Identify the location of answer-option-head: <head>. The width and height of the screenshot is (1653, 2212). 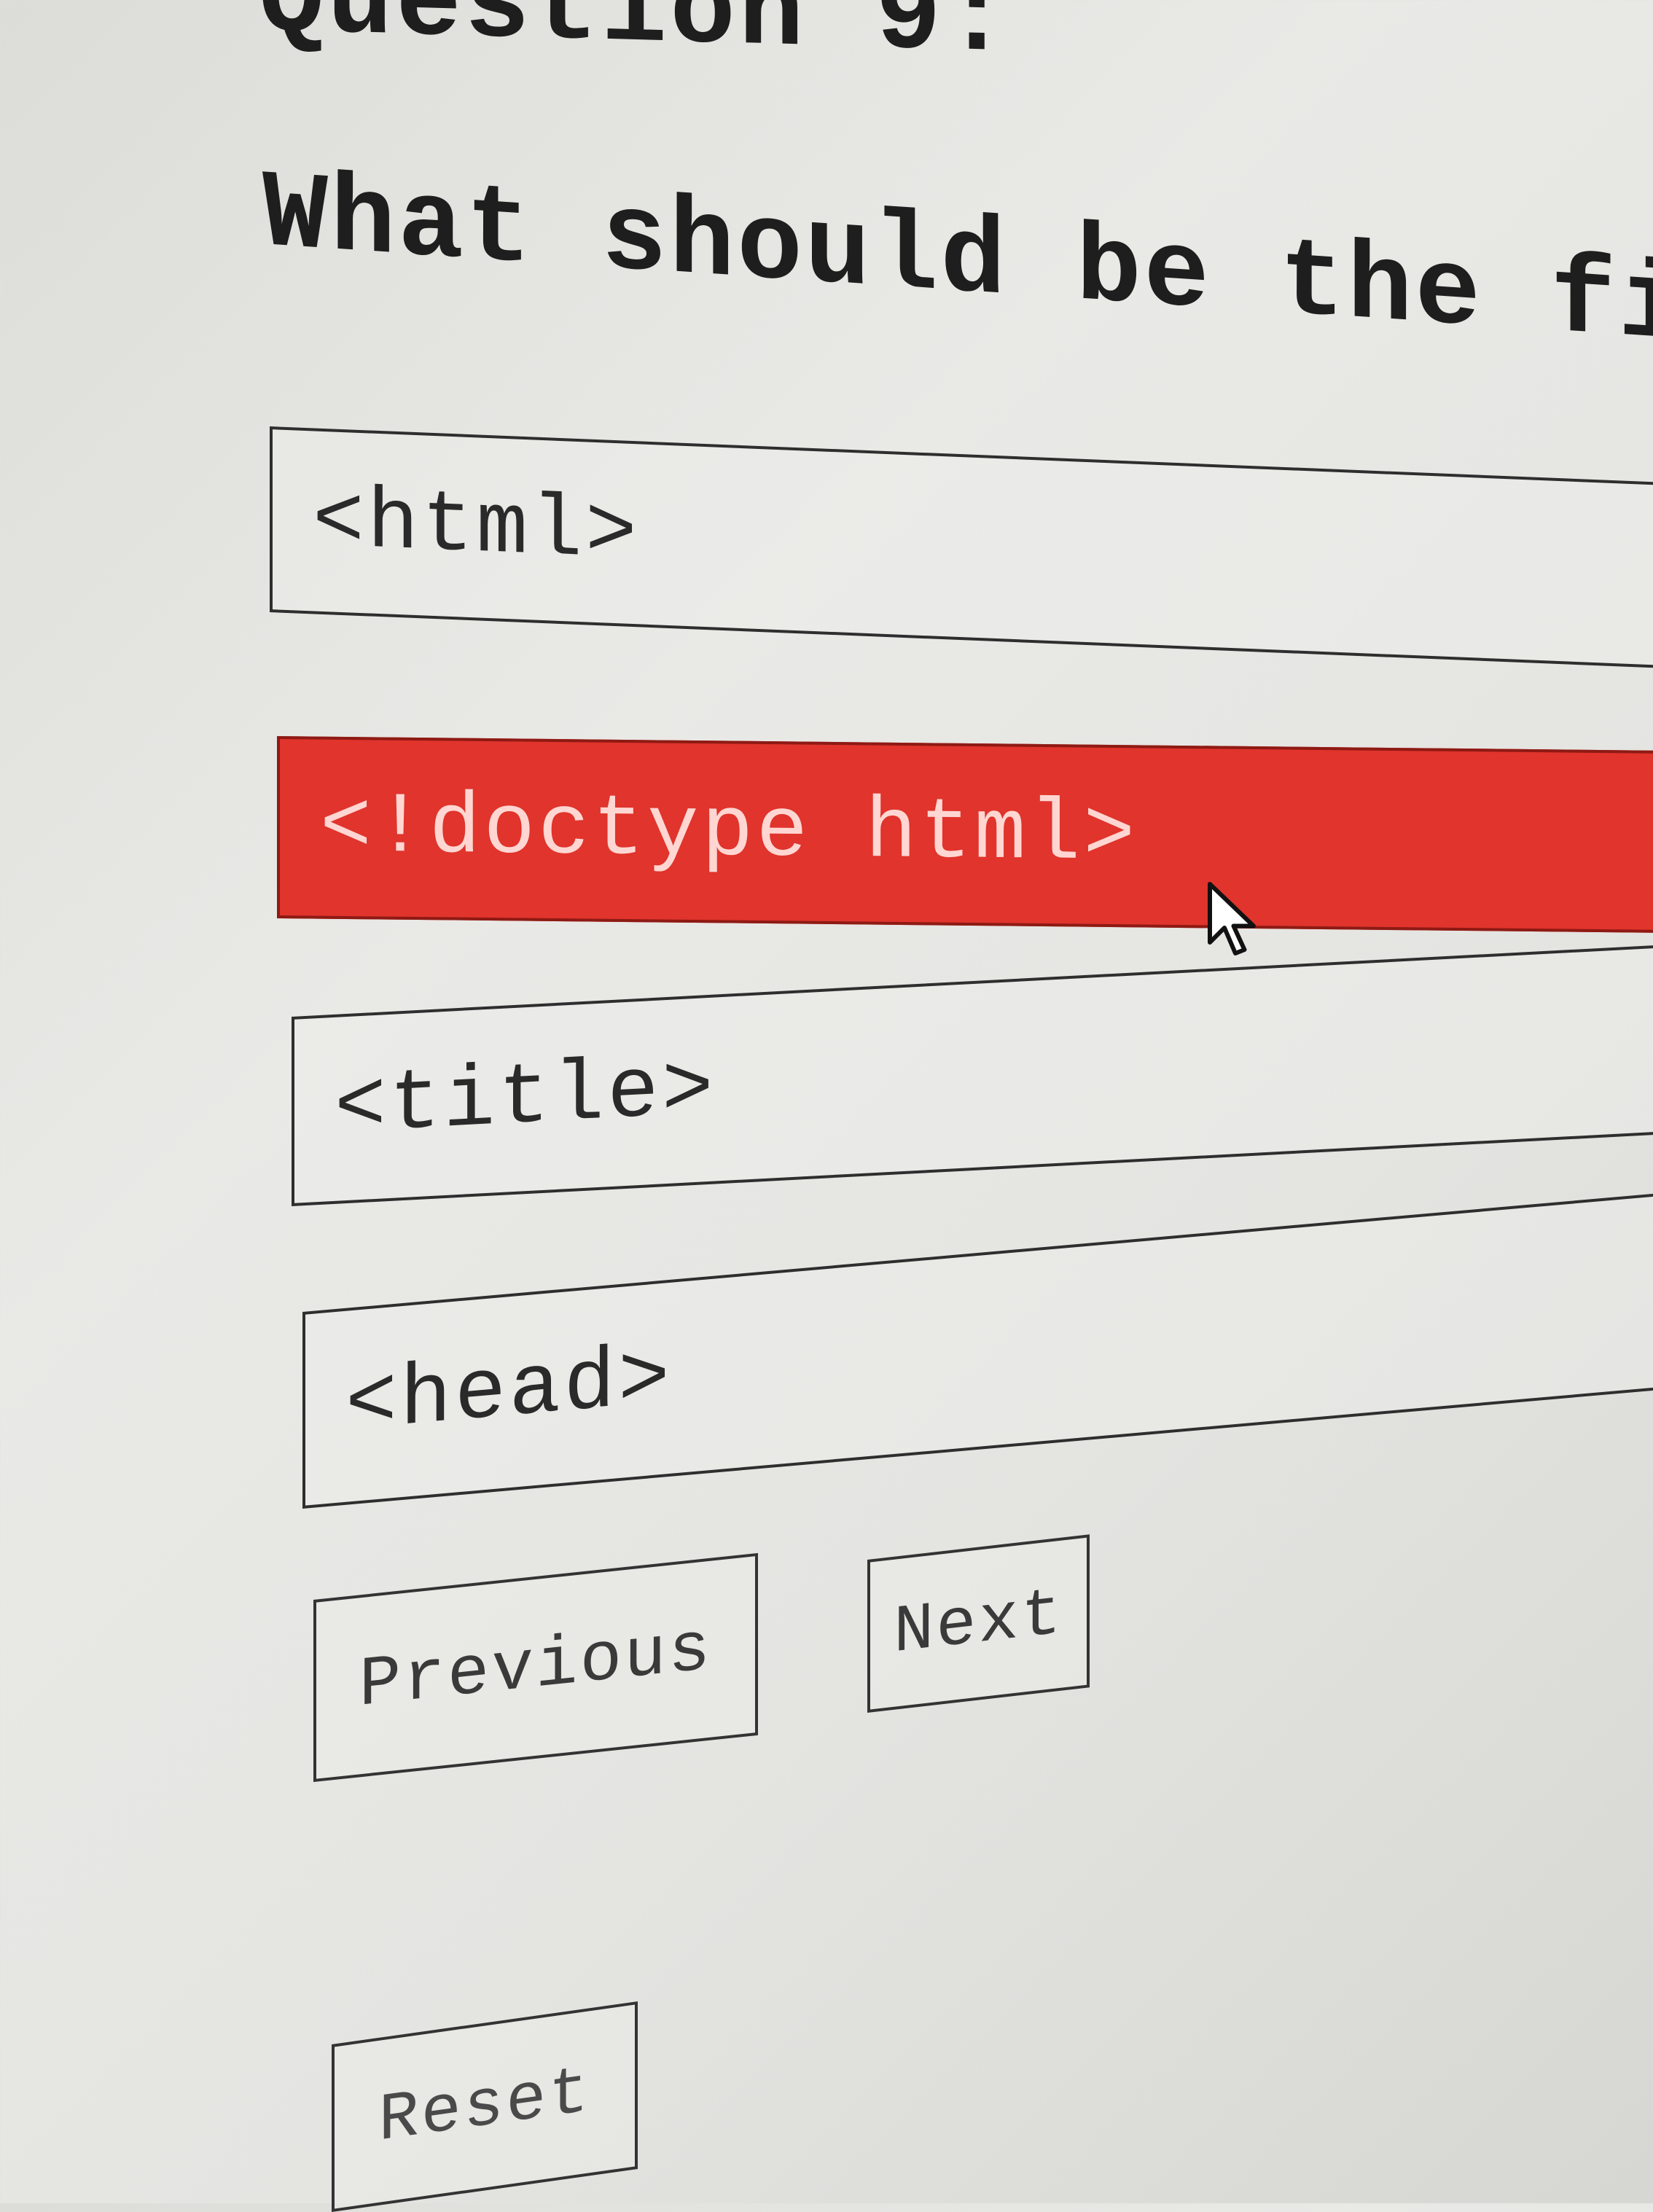
(977, 1340).